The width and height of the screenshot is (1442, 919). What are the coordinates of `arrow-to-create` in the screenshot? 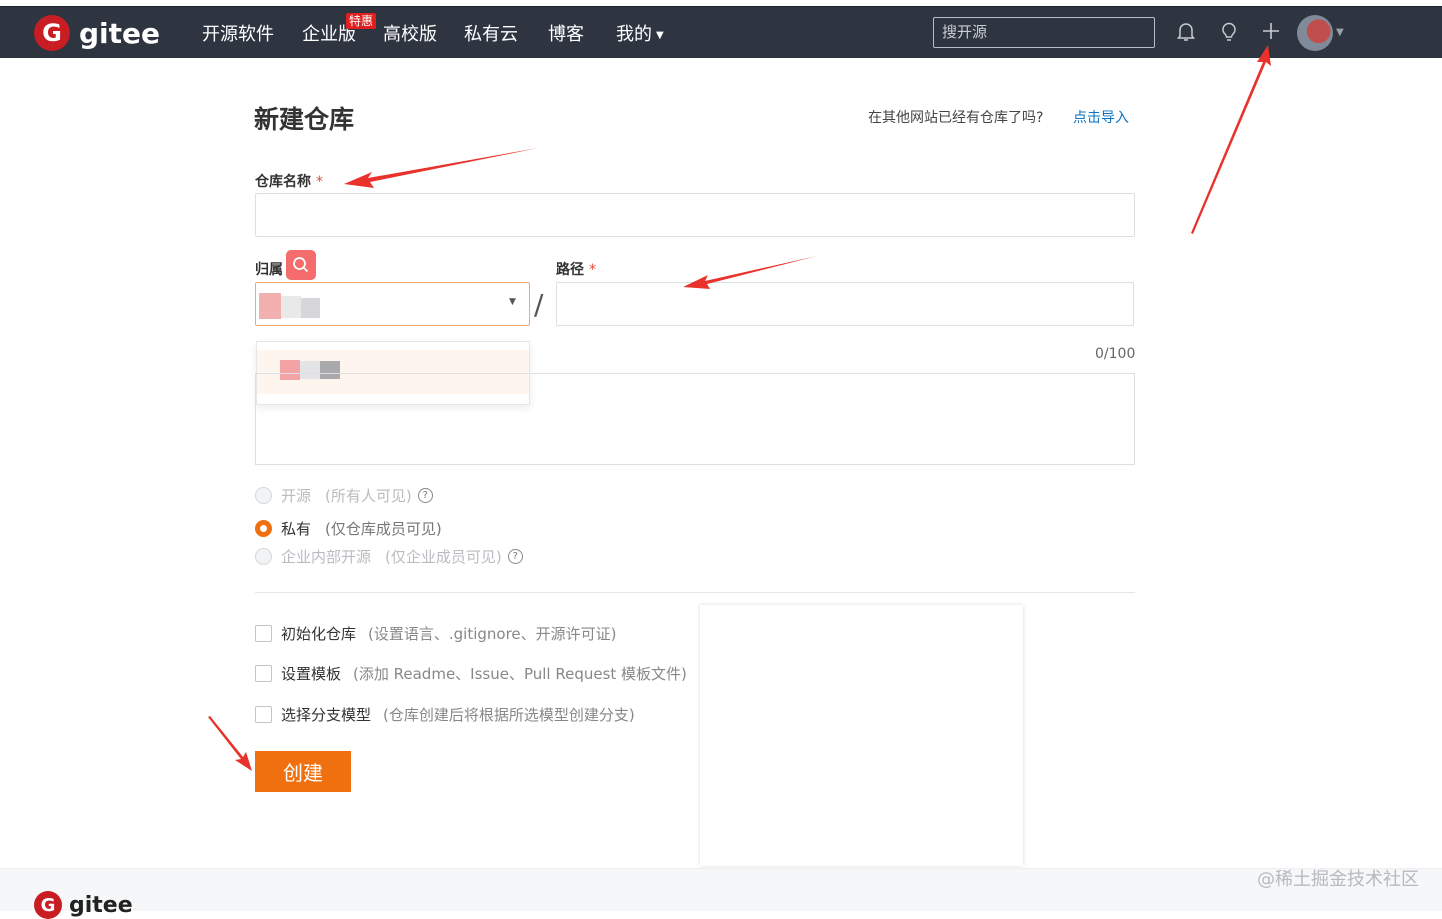 It's located at (230, 743).